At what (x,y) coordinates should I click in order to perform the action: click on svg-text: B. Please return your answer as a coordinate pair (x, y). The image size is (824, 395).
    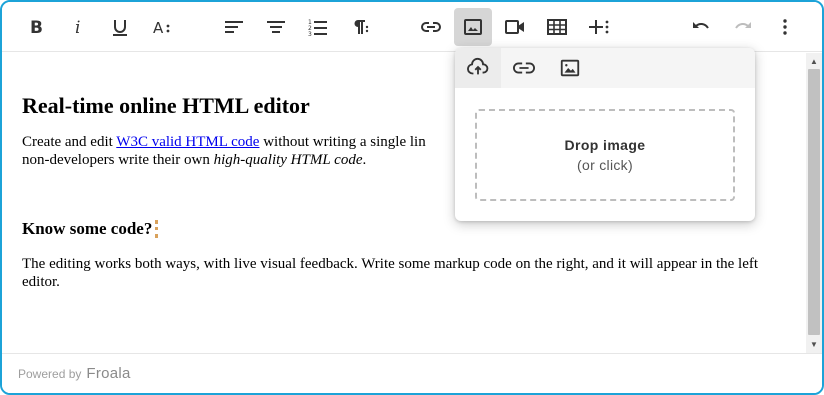
    Looking at the image, I should click on (36, 27).